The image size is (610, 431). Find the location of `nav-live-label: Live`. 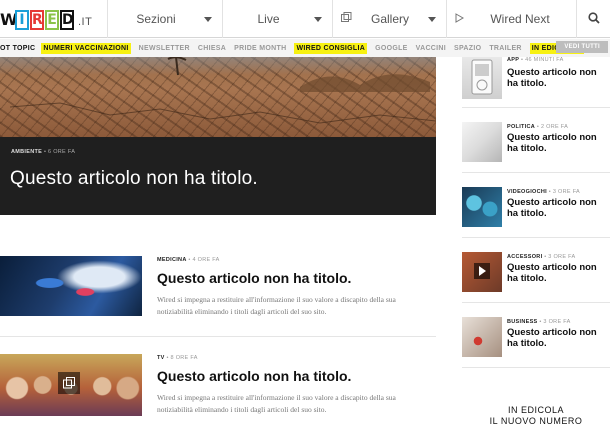

nav-live-label: Live is located at coordinates (268, 19).